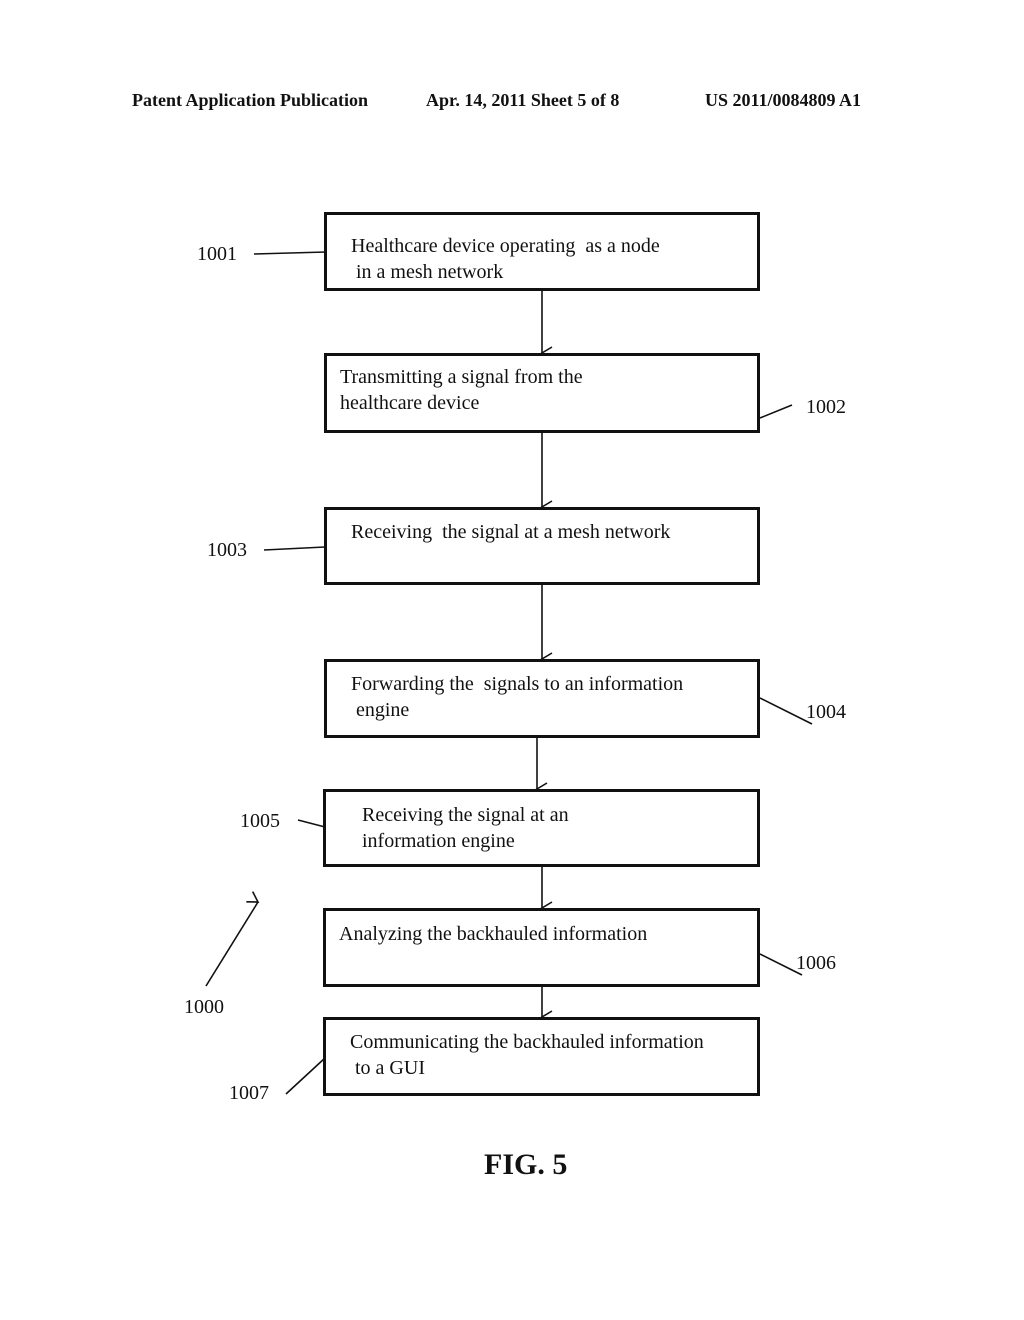 This screenshot has height=1320, width=1024. Describe the element at coordinates (541, 947) in the screenshot. I see `step-box-1006: Analyzing the backhauled information` at that location.